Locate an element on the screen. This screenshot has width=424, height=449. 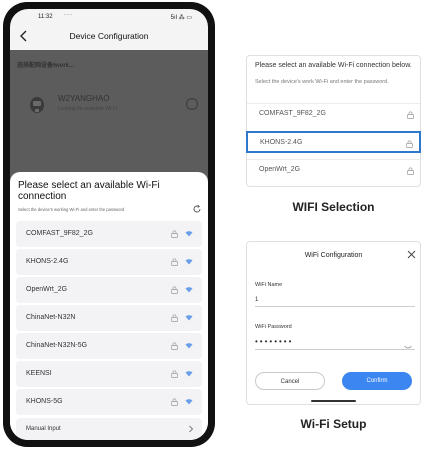
network-item: COMFAST_9F82_2G is located at coordinates (109, 234).